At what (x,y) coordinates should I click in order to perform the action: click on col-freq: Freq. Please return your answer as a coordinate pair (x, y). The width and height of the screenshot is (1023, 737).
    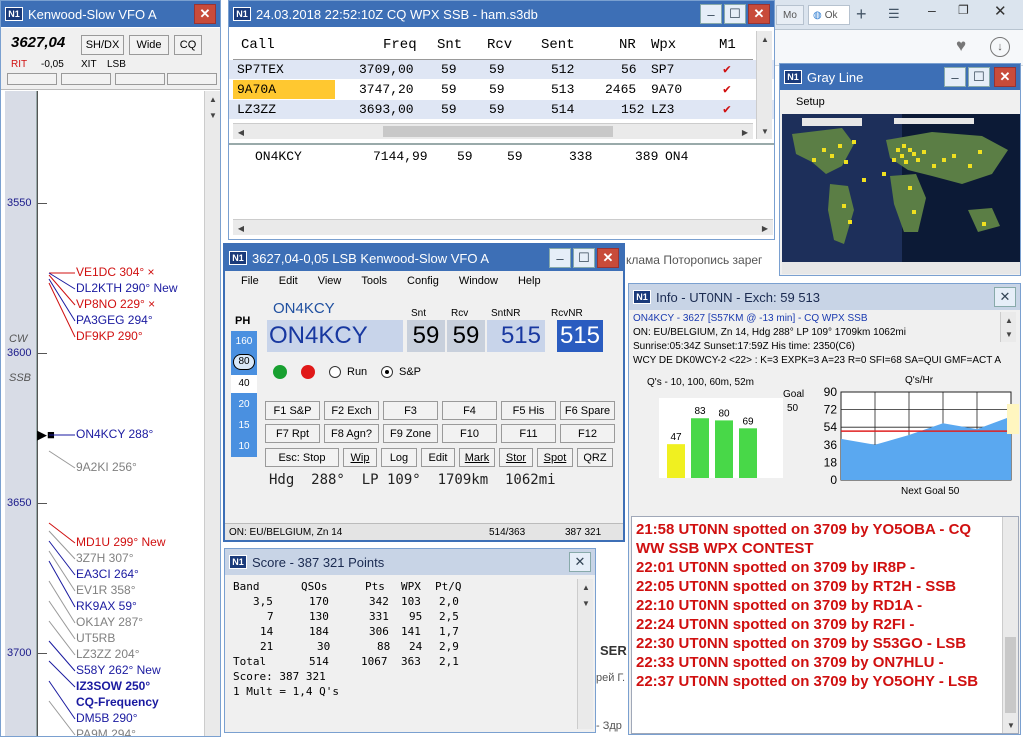
    Looking at the image, I should click on (400, 45).